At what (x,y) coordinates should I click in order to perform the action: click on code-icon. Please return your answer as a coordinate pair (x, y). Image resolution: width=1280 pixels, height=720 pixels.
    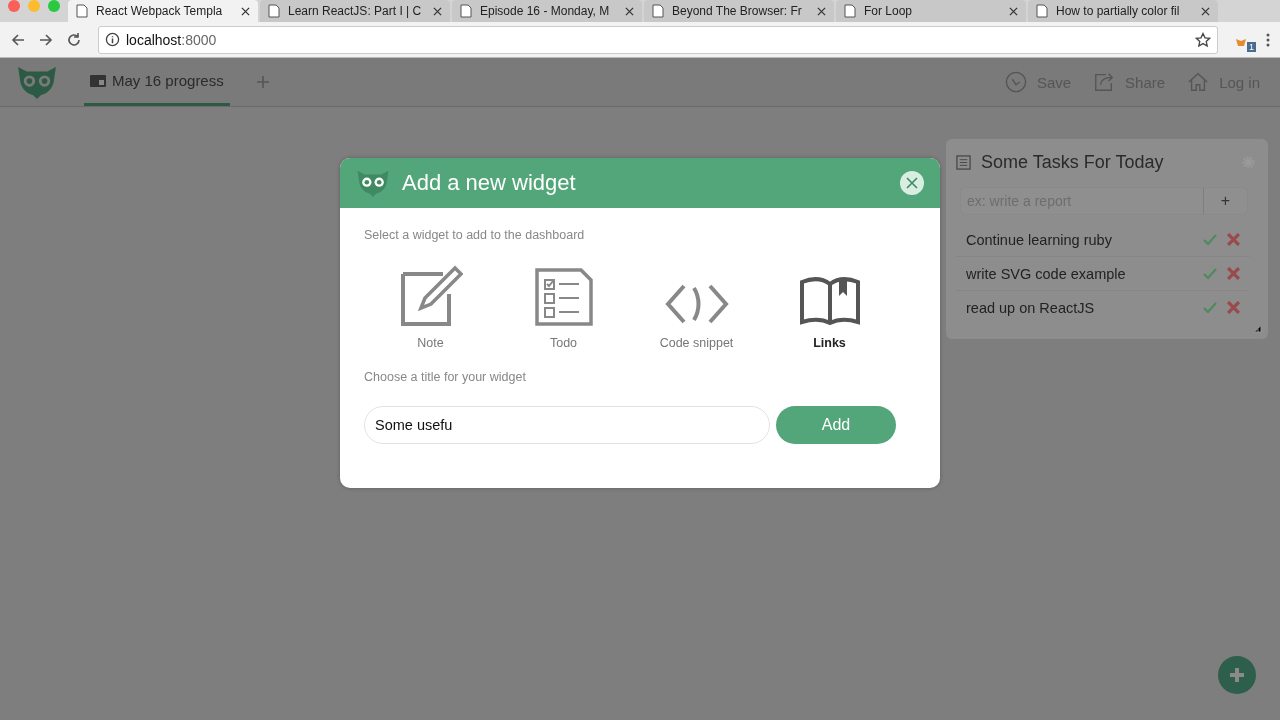
    Looking at the image, I should click on (696, 304).